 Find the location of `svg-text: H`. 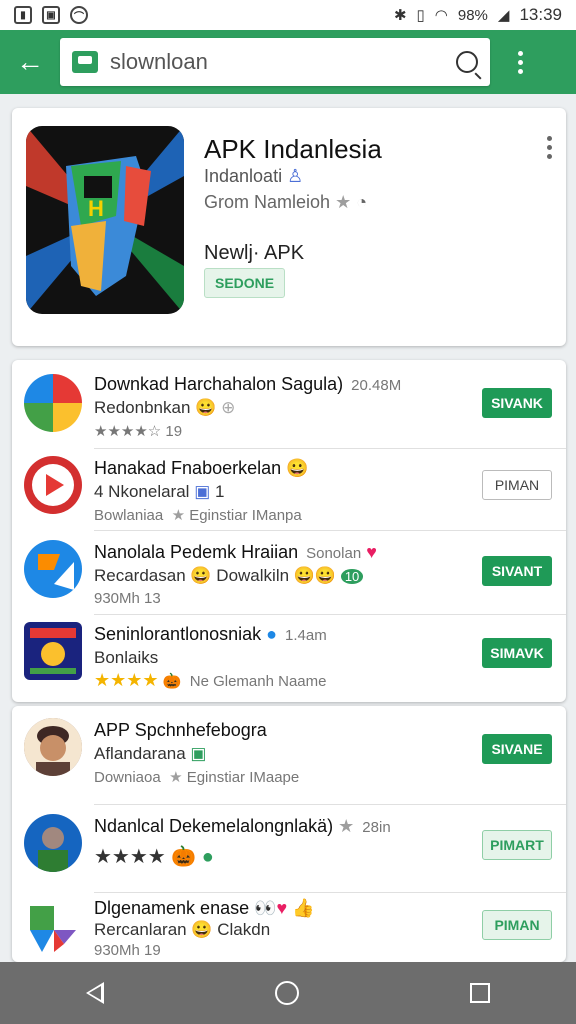

svg-text: H is located at coordinates (96, 208).